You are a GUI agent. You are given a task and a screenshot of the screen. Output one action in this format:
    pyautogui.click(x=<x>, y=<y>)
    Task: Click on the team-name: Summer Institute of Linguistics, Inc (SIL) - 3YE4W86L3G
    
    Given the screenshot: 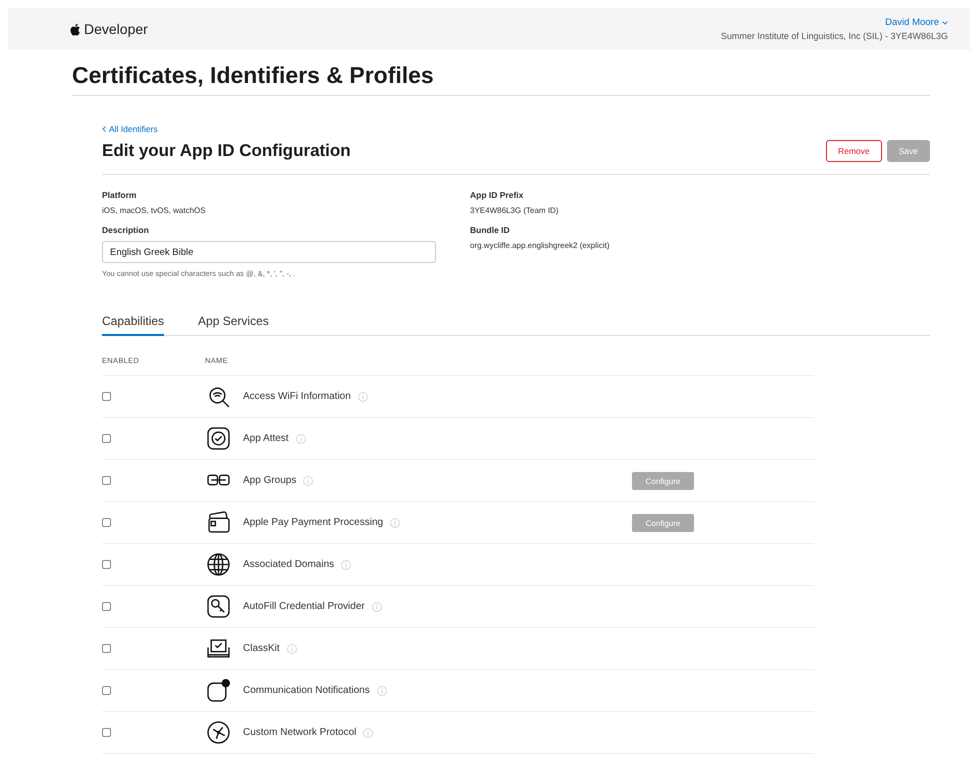 What is the action you would take?
    pyautogui.click(x=834, y=36)
    